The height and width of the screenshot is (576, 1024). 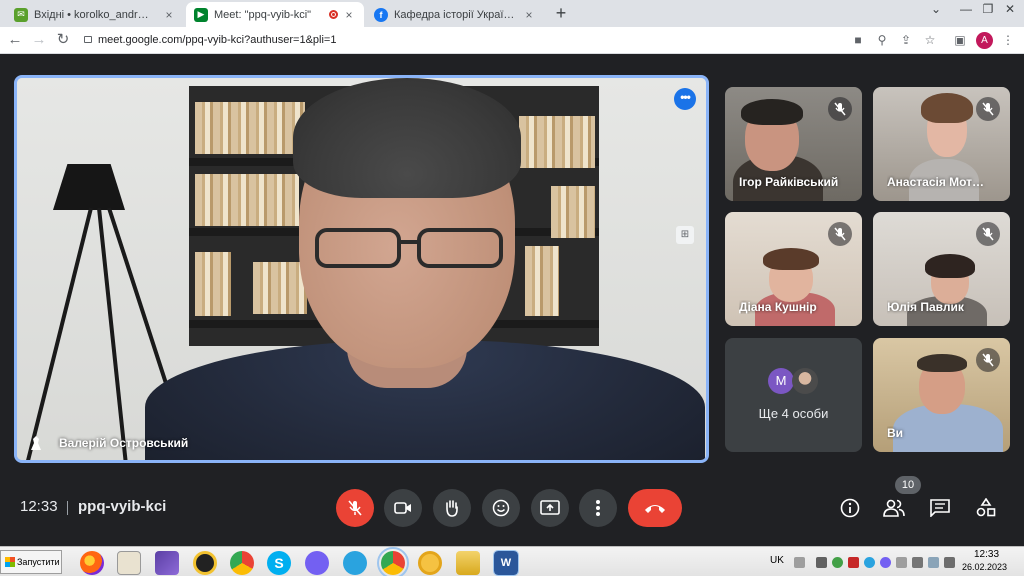 I want to click on more-options-button, so click(x=598, y=508).